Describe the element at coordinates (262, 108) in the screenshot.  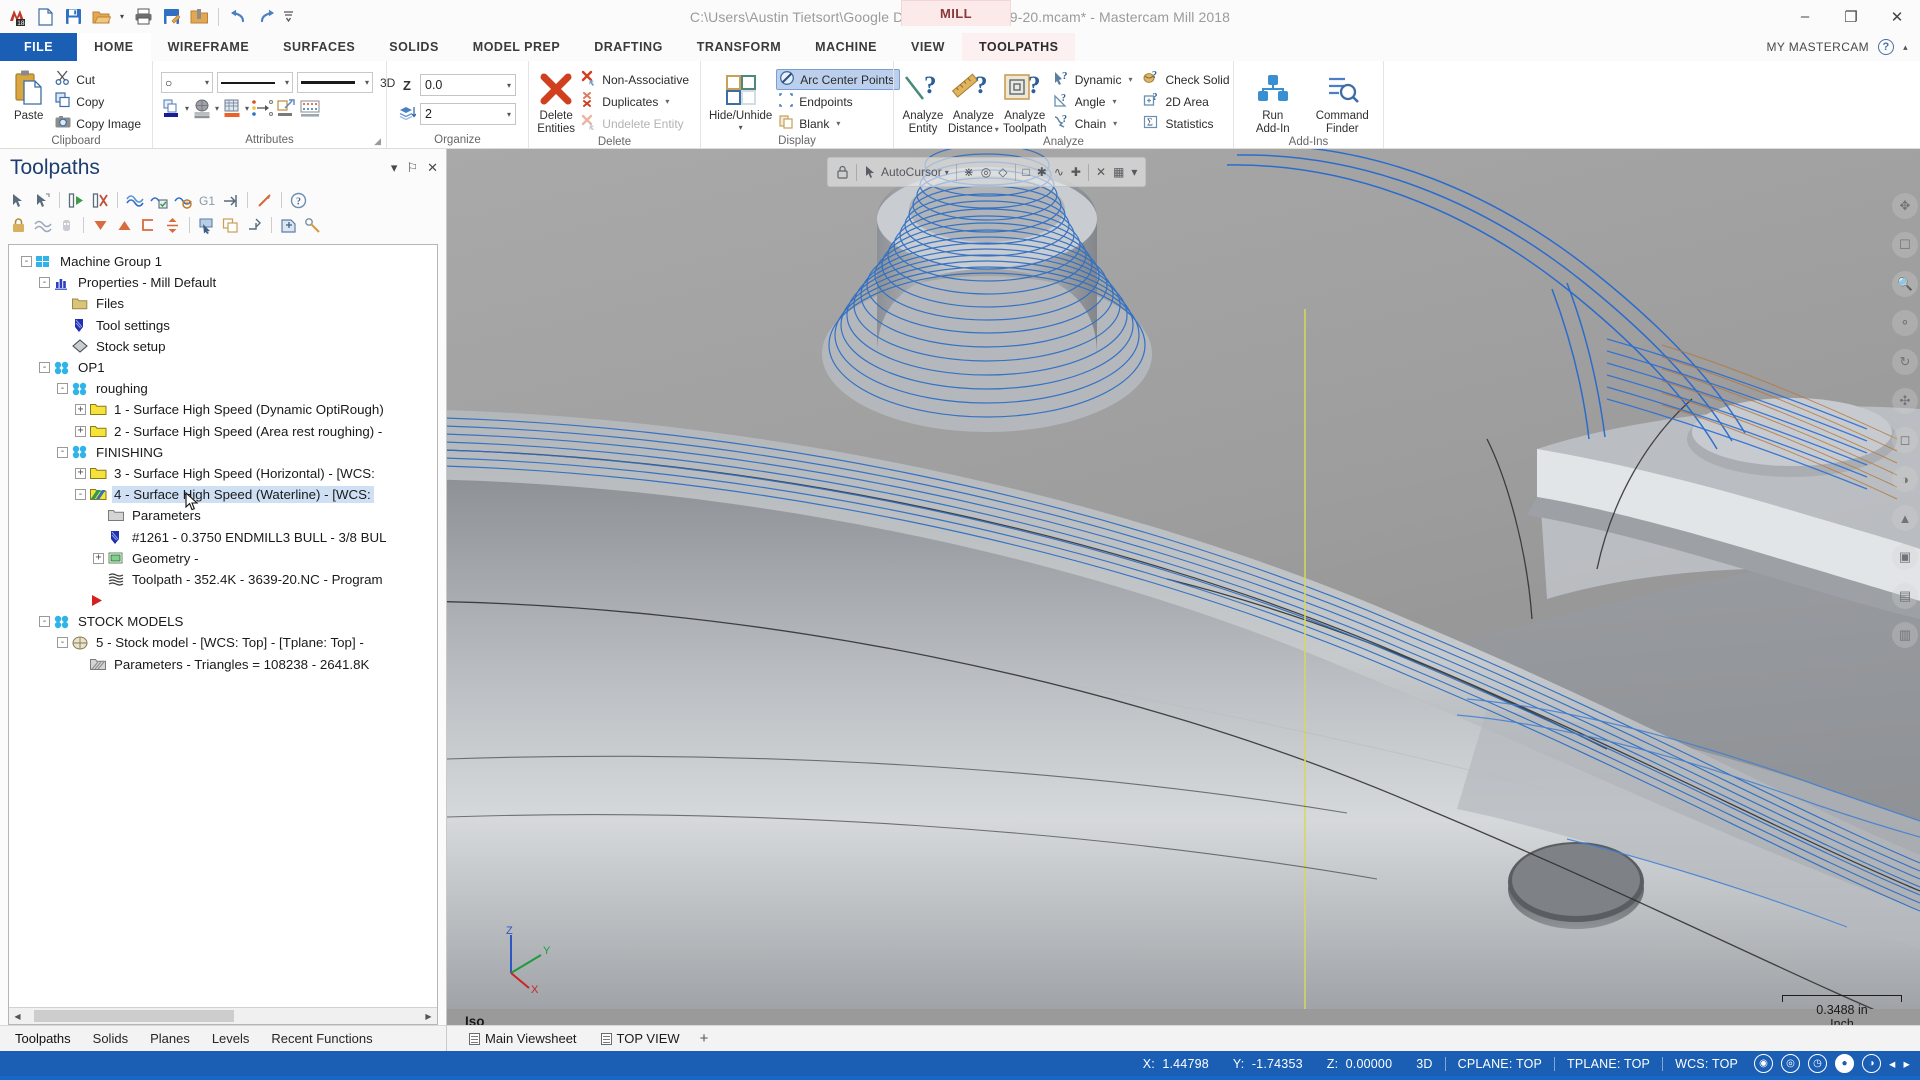
I see `set-all-attributes-icon` at that location.